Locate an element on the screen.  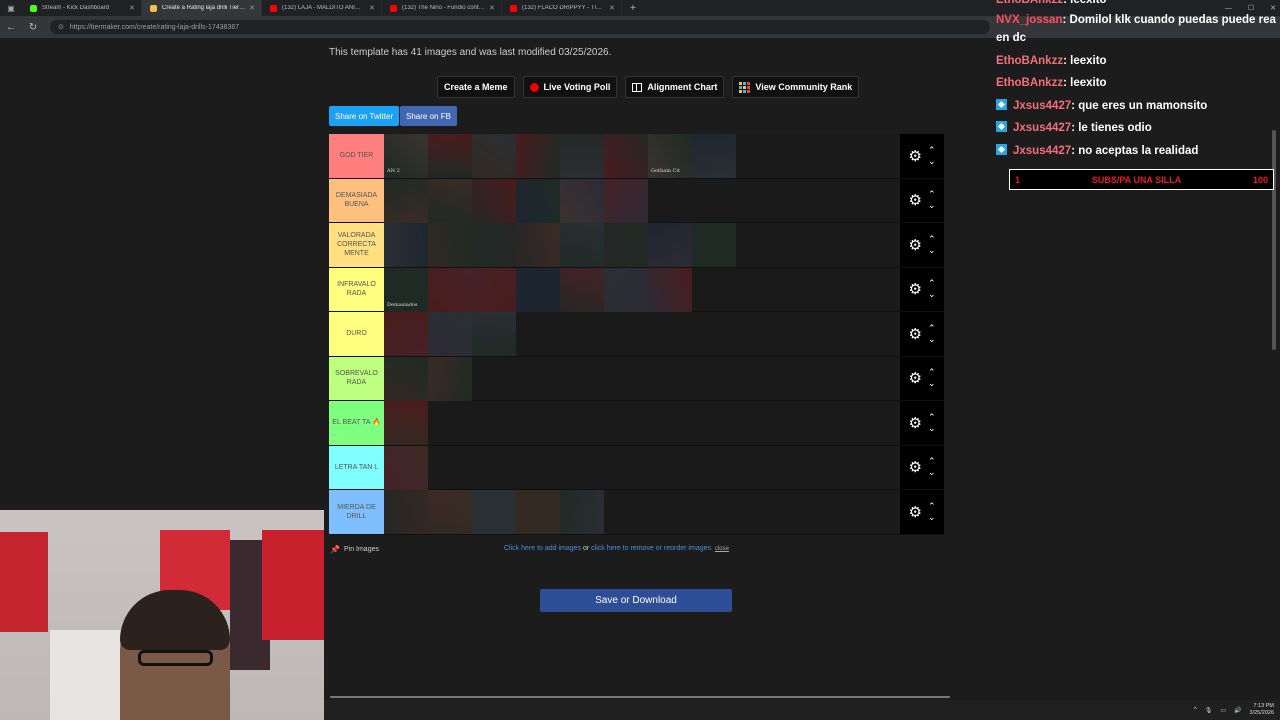
browser-tab: Create a Rating laja drilli Tier List ✕ is located at coordinates (202, 8).